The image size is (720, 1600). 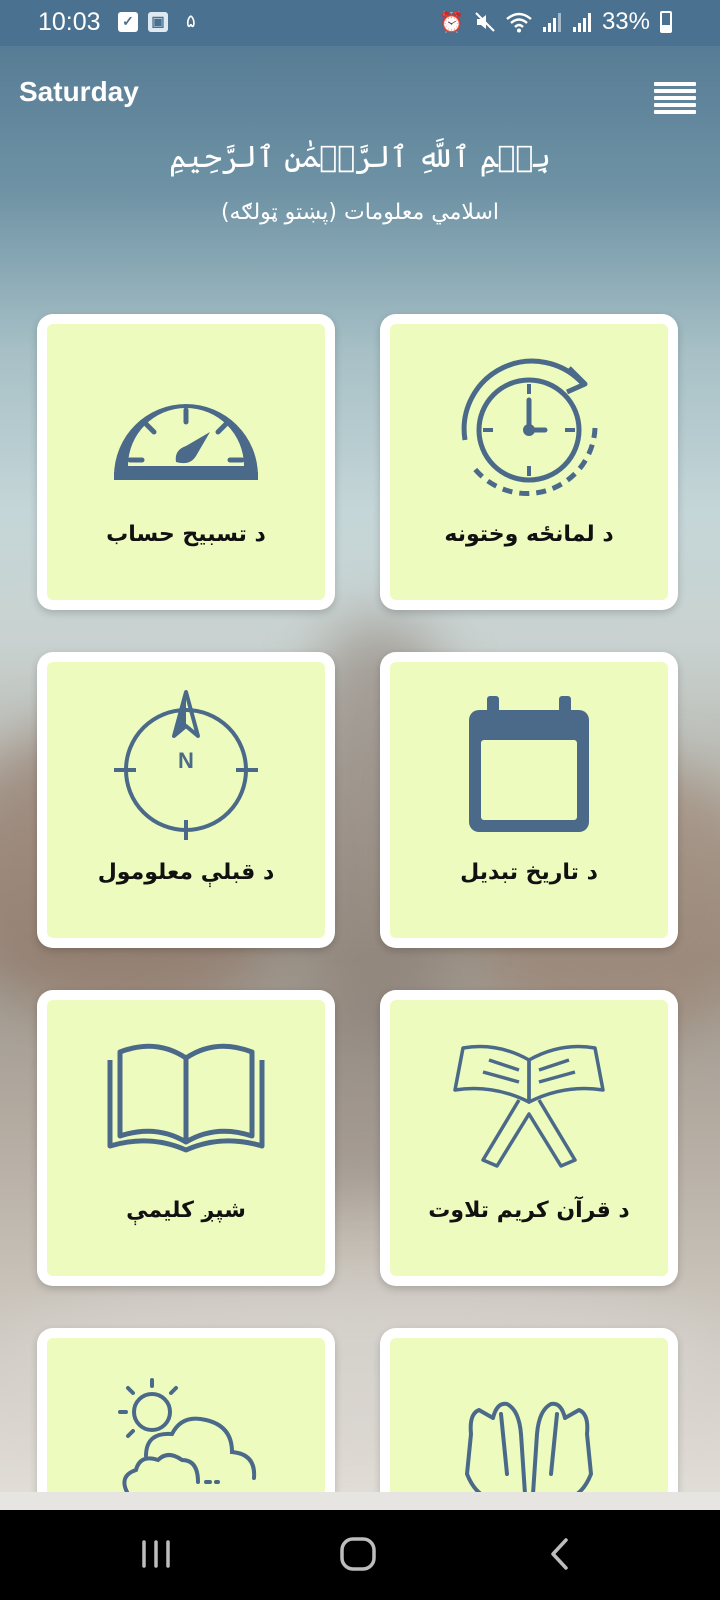 I want to click on home-button, so click(x=358, y=1554).